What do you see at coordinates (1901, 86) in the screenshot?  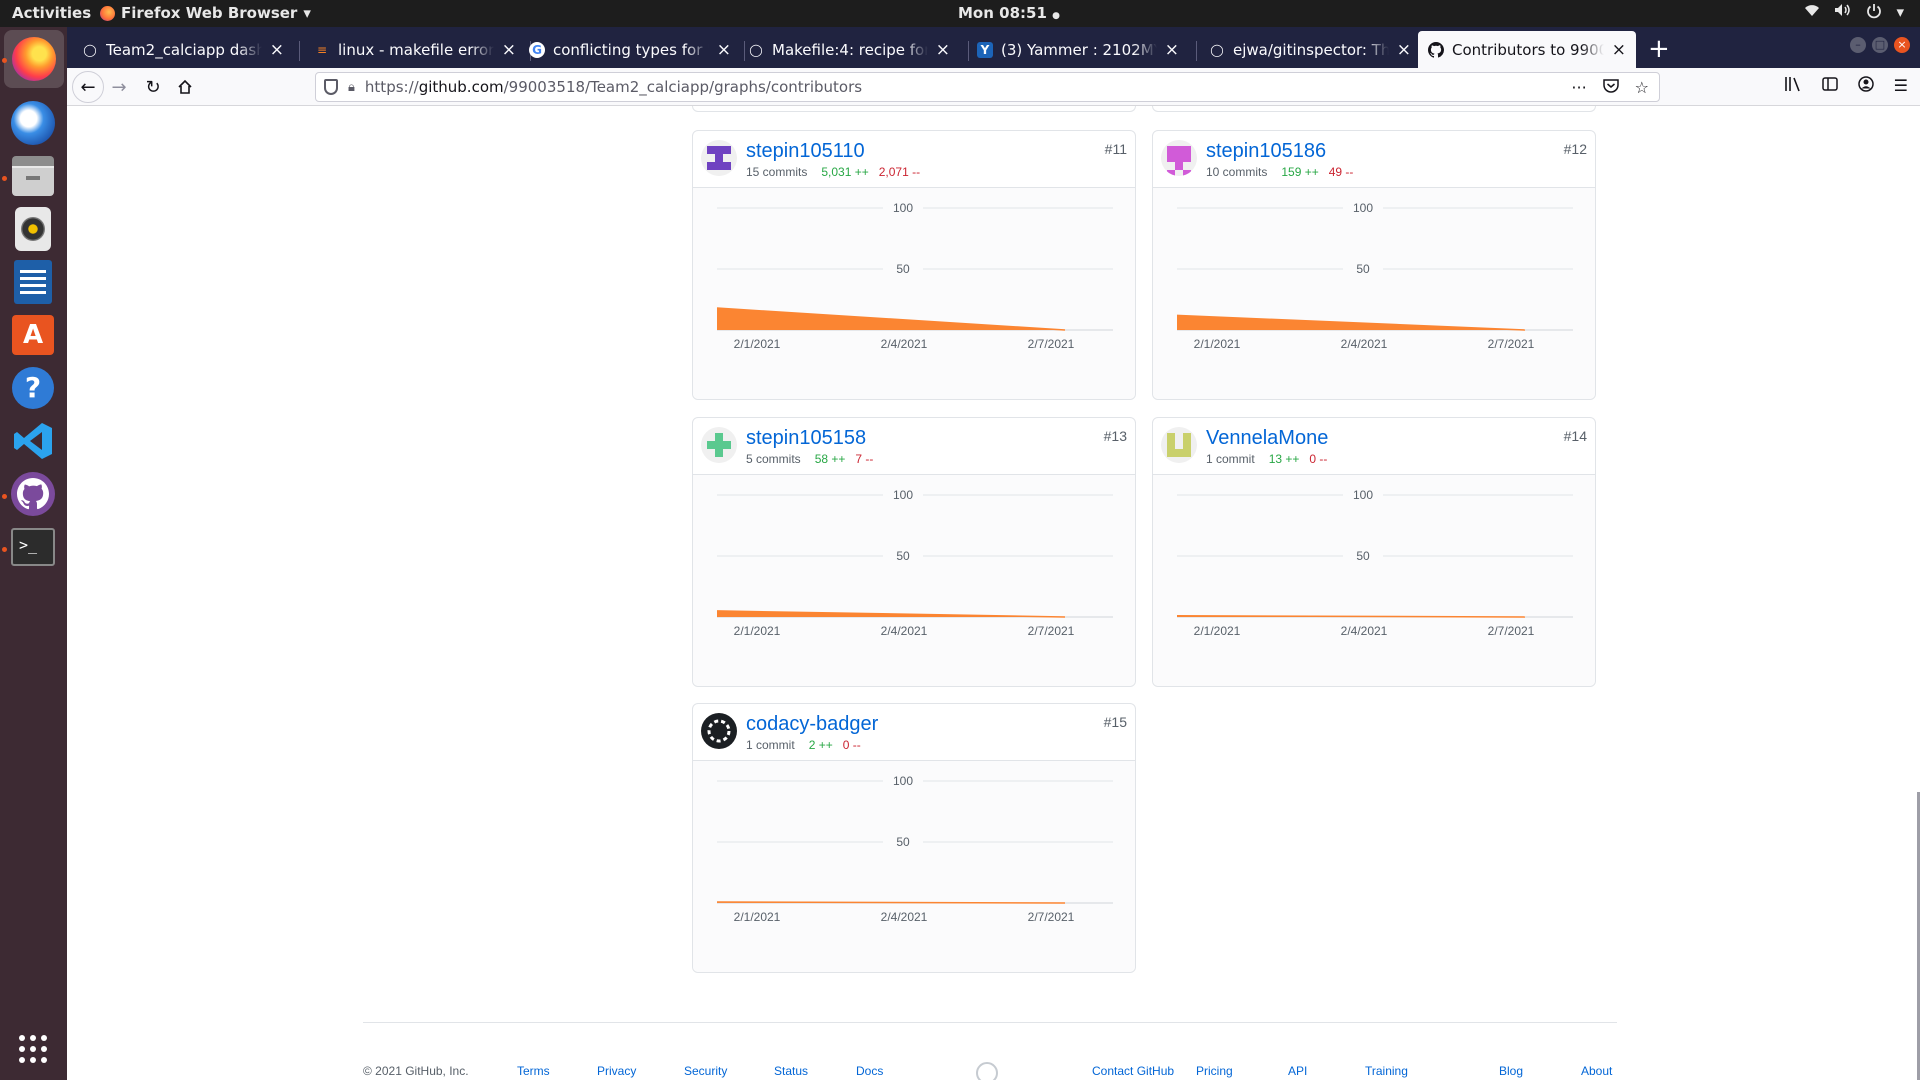 I see `hamburger-menu-icon: ☰` at bounding box center [1901, 86].